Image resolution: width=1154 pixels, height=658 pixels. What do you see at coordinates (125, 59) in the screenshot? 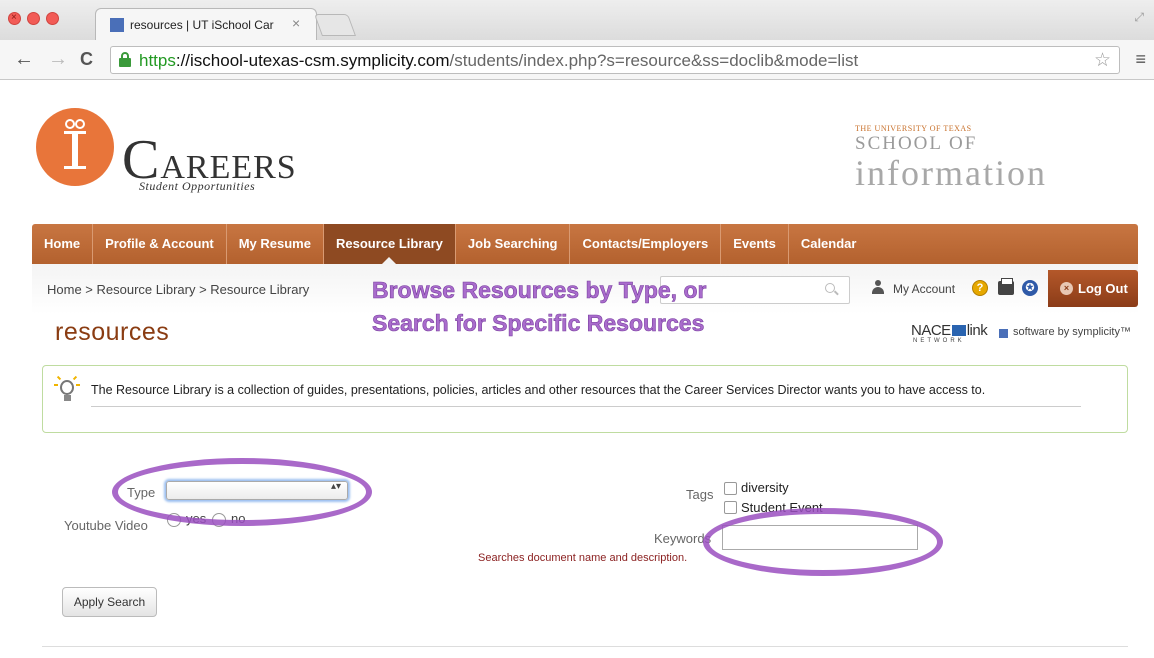
I see `lock-icon` at bounding box center [125, 59].